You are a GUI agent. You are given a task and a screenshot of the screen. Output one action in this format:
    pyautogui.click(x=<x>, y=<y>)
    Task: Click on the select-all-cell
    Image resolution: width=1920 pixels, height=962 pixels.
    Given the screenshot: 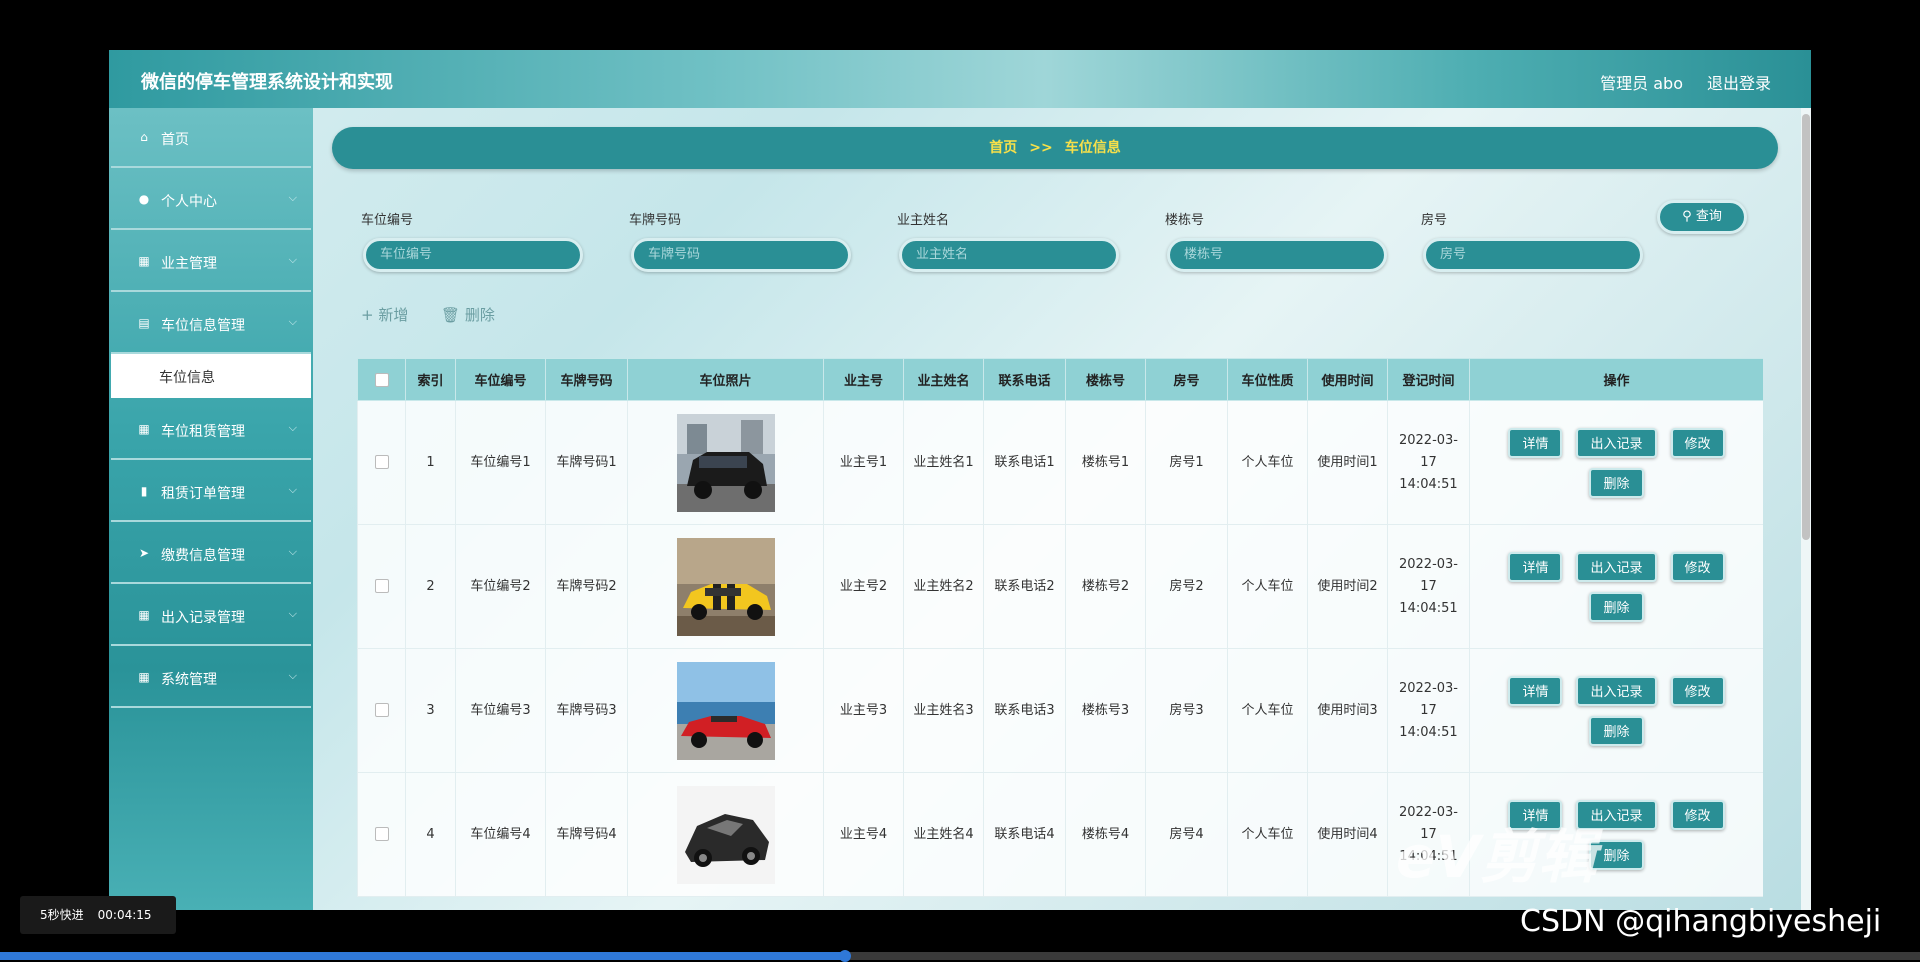 What is the action you would take?
    pyautogui.click(x=381, y=379)
    